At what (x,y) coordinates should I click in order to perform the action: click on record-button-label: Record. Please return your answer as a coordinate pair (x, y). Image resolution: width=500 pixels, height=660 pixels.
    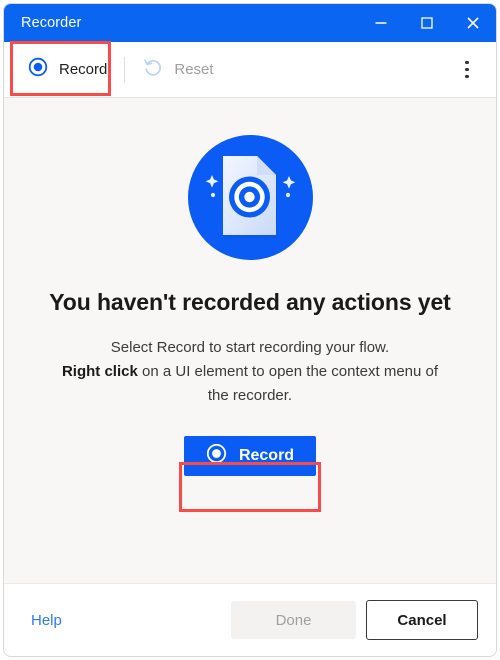
    Looking at the image, I should click on (266, 456).